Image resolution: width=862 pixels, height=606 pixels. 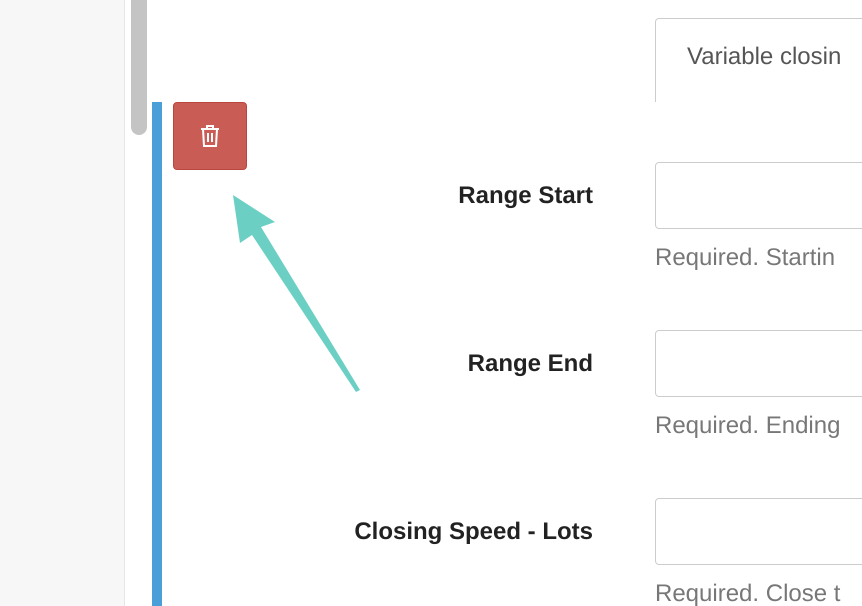 I want to click on help-text: Required. Close t, so click(x=748, y=592).